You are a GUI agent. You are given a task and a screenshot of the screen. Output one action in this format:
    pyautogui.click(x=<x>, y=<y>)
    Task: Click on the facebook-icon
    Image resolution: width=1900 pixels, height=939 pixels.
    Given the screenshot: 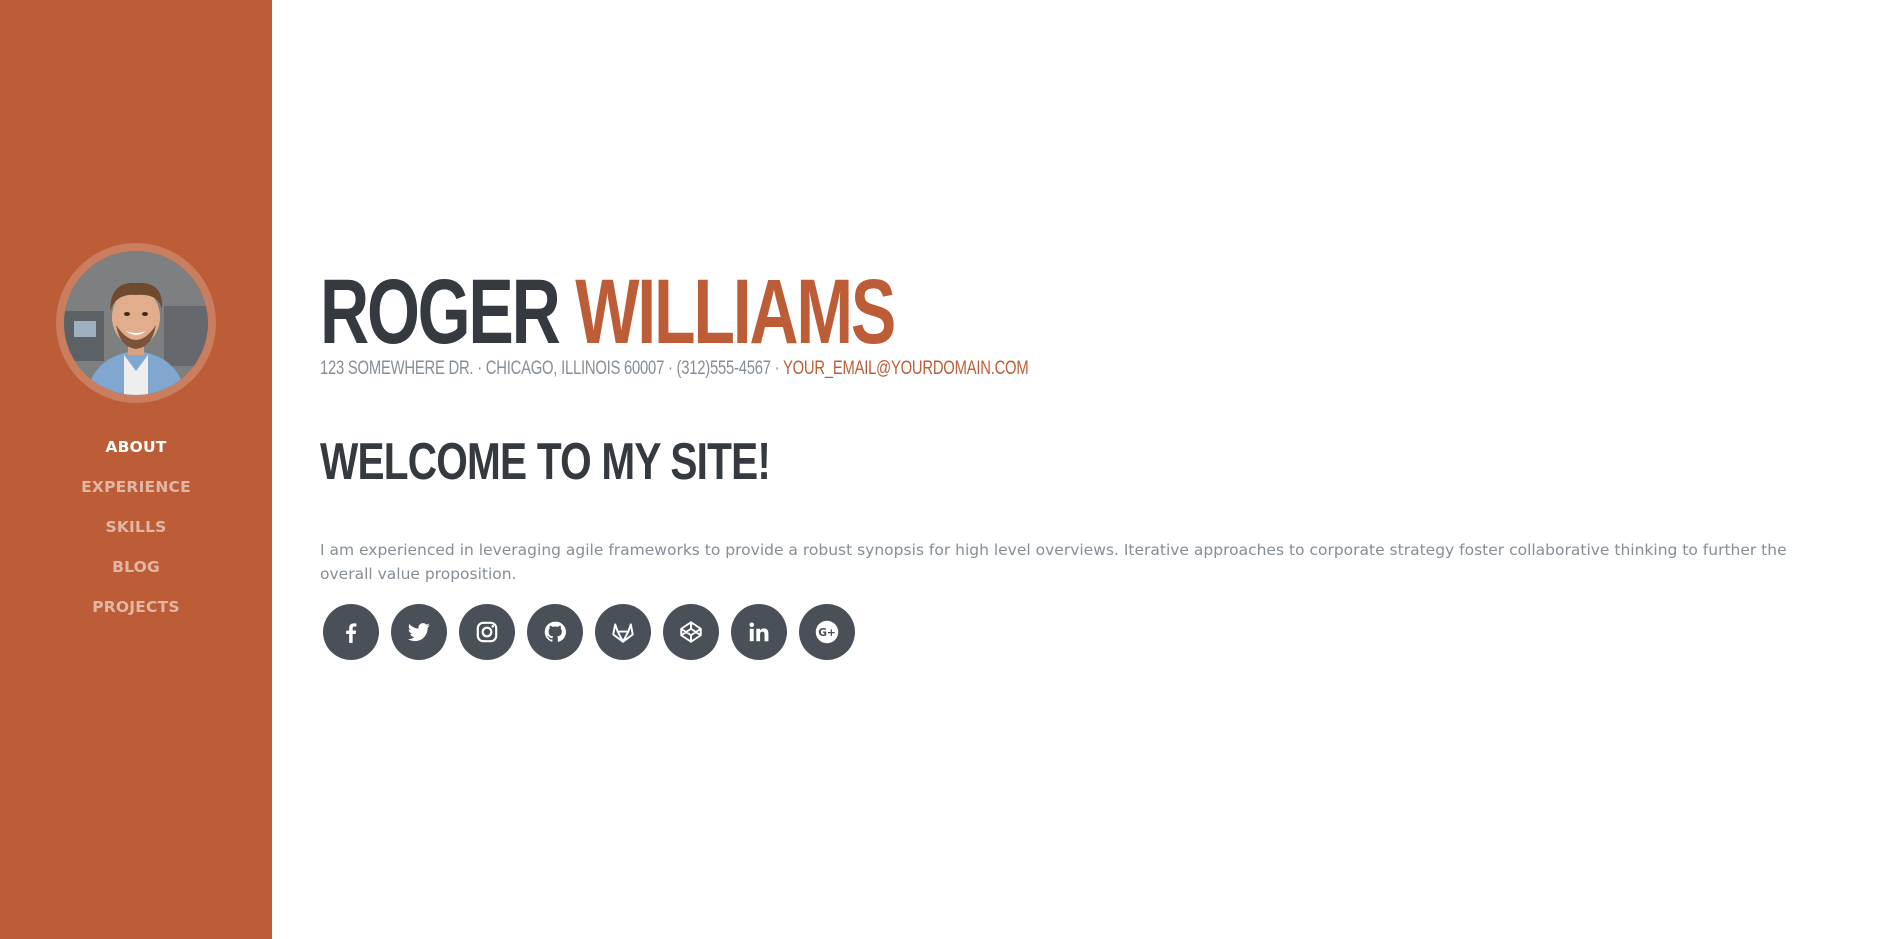 What is the action you would take?
    pyautogui.click(x=351, y=633)
    